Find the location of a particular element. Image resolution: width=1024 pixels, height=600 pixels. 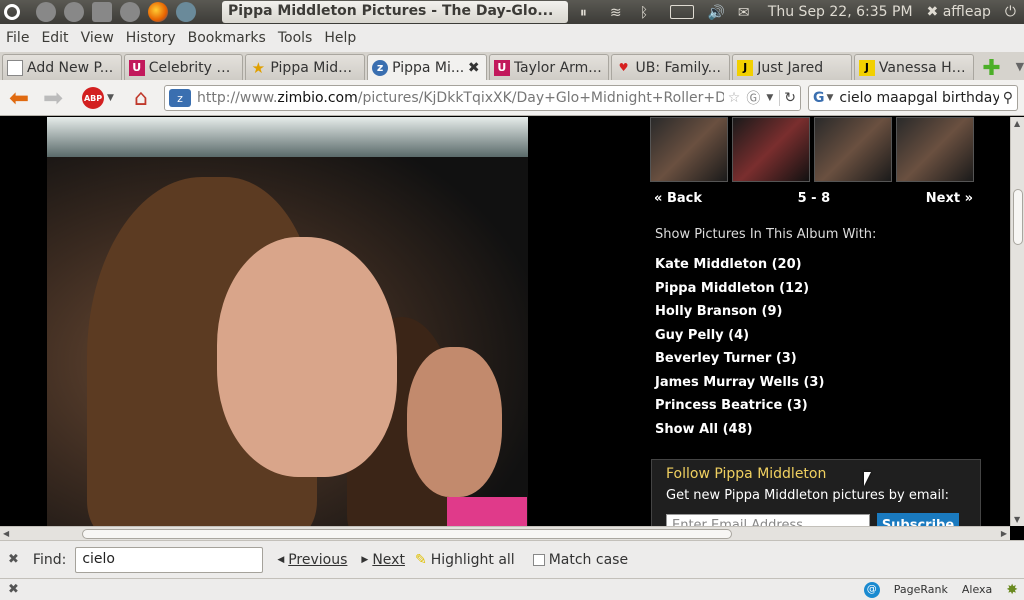

menu-edit: Edit is located at coordinates (54, 38).